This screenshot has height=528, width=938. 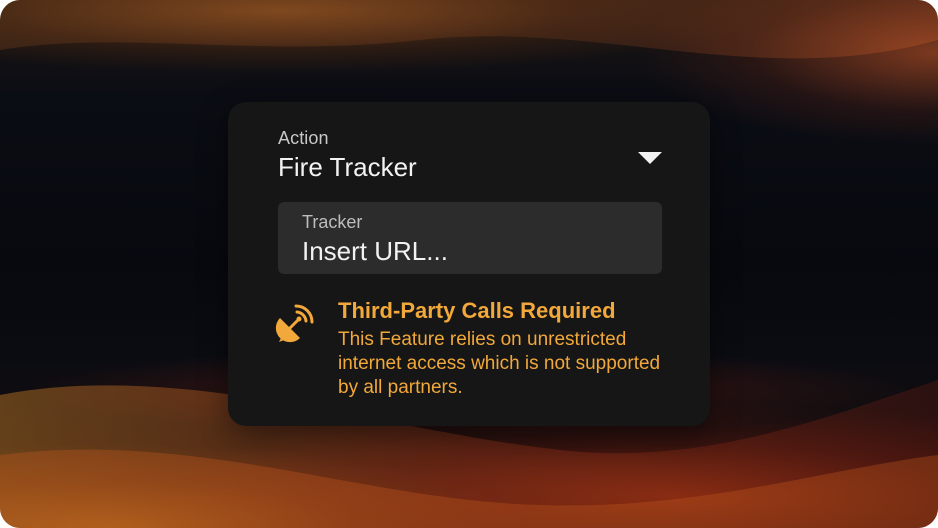 What do you see at coordinates (303, 138) in the screenshot?
I see `action-label: Action` at bounding box center [303, 138].